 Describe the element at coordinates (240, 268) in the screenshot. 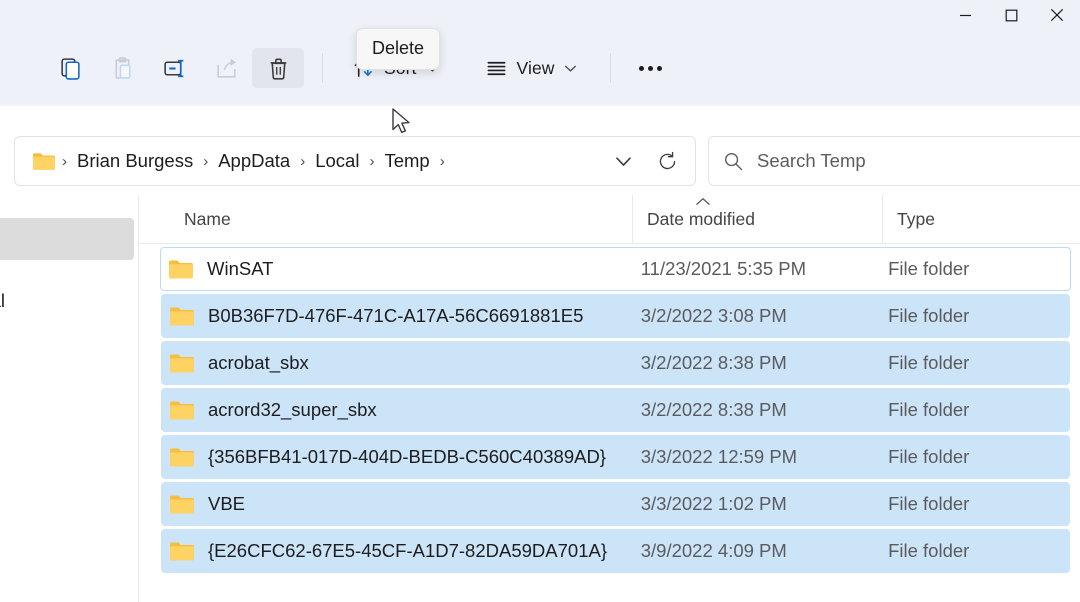

I see `file-name-label: WinSAT` at that location.